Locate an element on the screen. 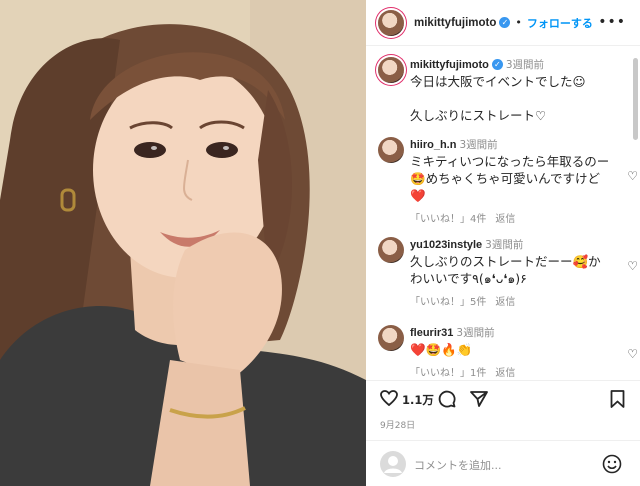 The image size is (640, 486). post-header: mikittyfujimoto ✓ • フォローする ••• is located at coordinates (503, 23).